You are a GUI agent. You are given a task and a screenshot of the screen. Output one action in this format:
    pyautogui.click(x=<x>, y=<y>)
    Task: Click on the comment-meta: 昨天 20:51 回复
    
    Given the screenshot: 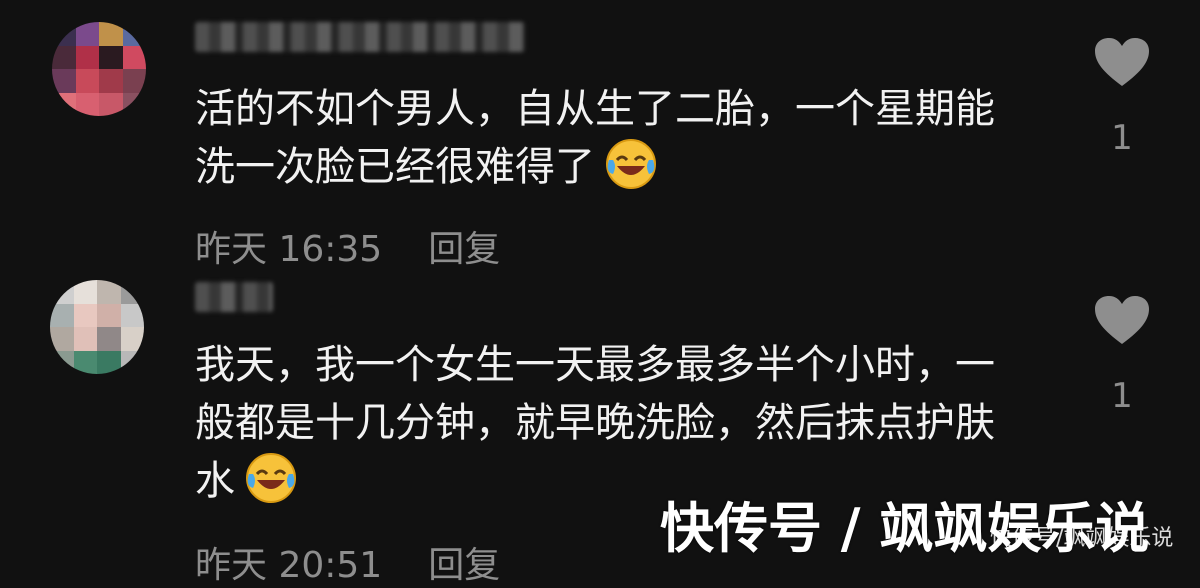 What is the action you would take?
    pyautogui.click(x=347, y=562)
    